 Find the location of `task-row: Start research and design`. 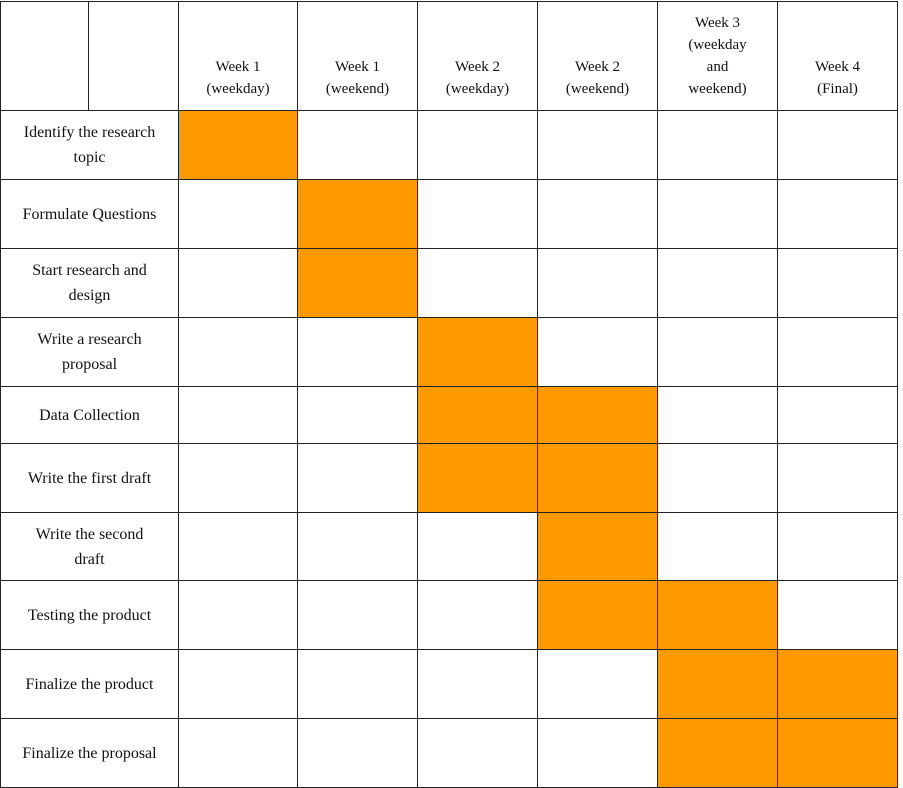

task-row: Start research and design is located at coordinates (449, 283).